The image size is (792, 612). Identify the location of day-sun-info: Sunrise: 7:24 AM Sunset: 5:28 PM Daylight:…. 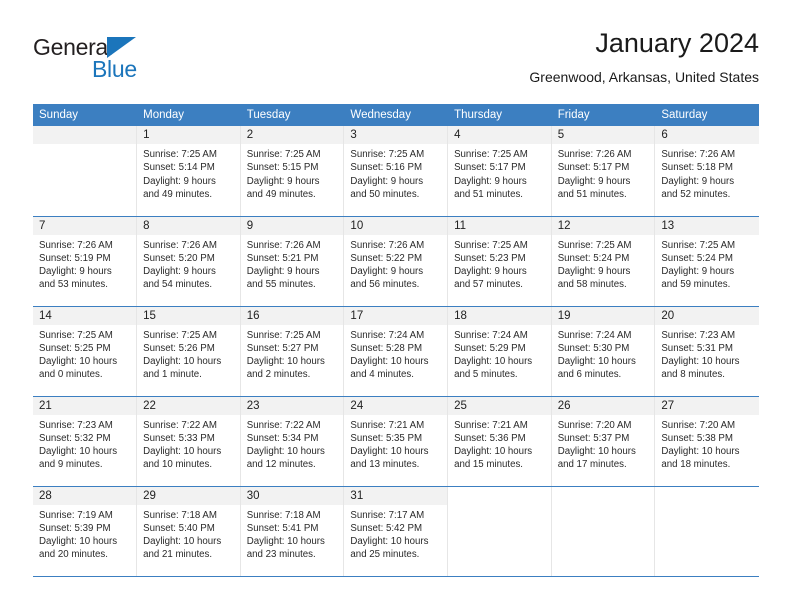
(395, 353).